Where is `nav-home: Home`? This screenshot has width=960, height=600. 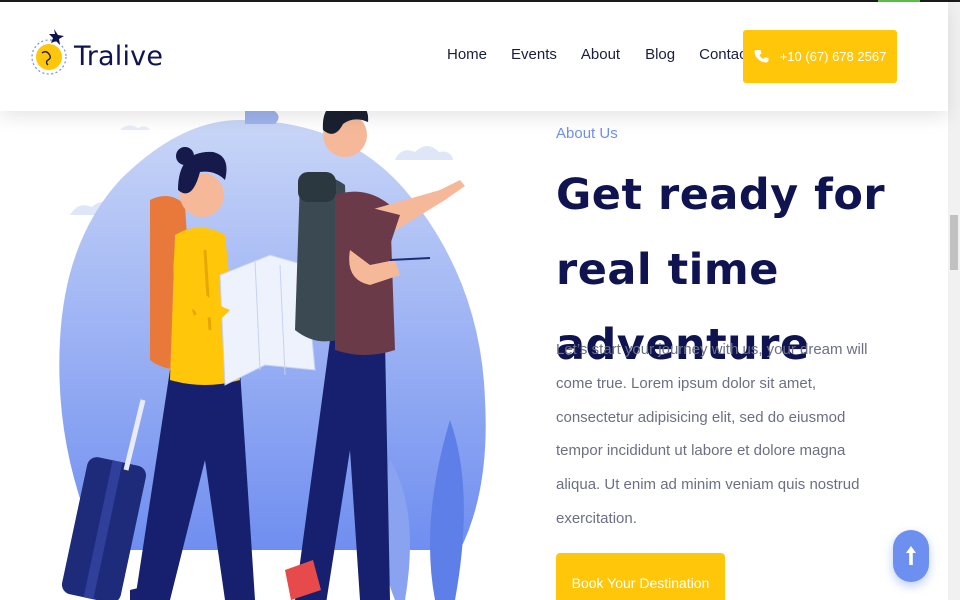
nav-home: Home is located at coordinates (467, 54).